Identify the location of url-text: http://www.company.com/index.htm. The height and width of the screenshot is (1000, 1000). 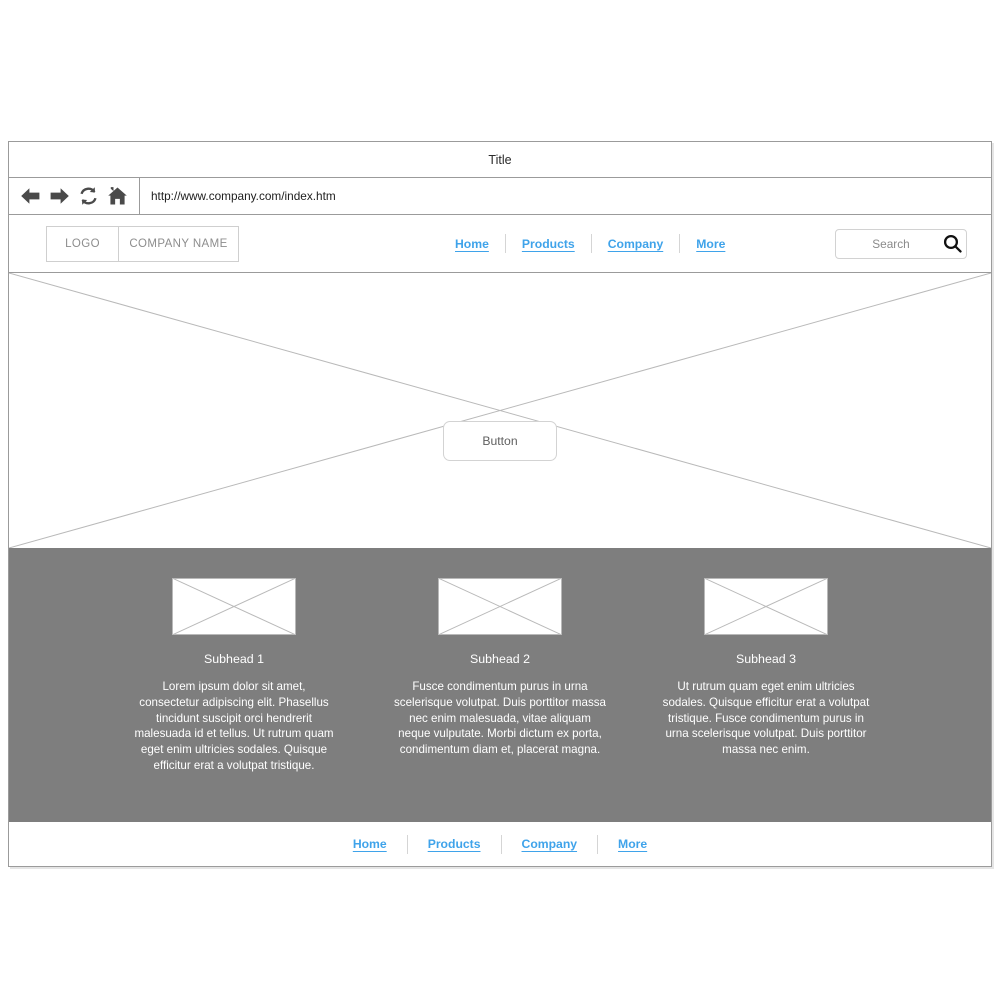
(243, 196).